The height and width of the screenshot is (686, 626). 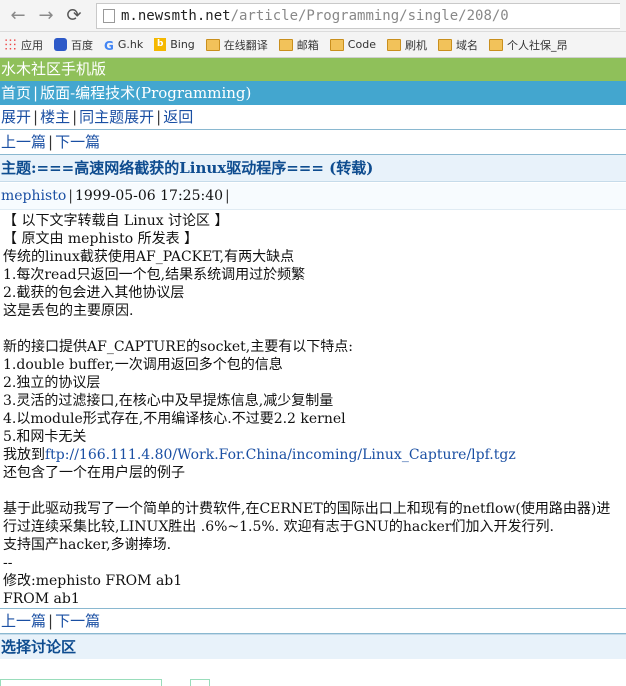 I want to click on bookmark-label: Bing, so click(x=182, y=44).